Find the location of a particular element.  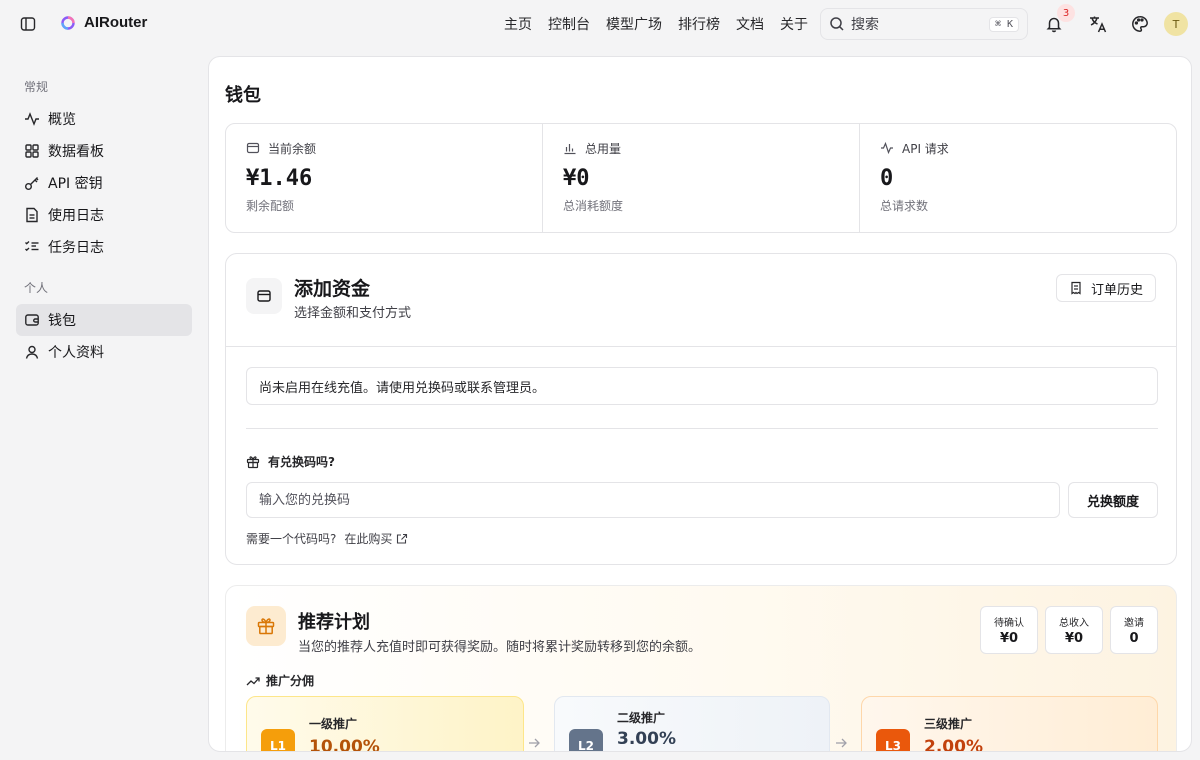

tier-percent: 10.00% is located at coordinates (344, 744).